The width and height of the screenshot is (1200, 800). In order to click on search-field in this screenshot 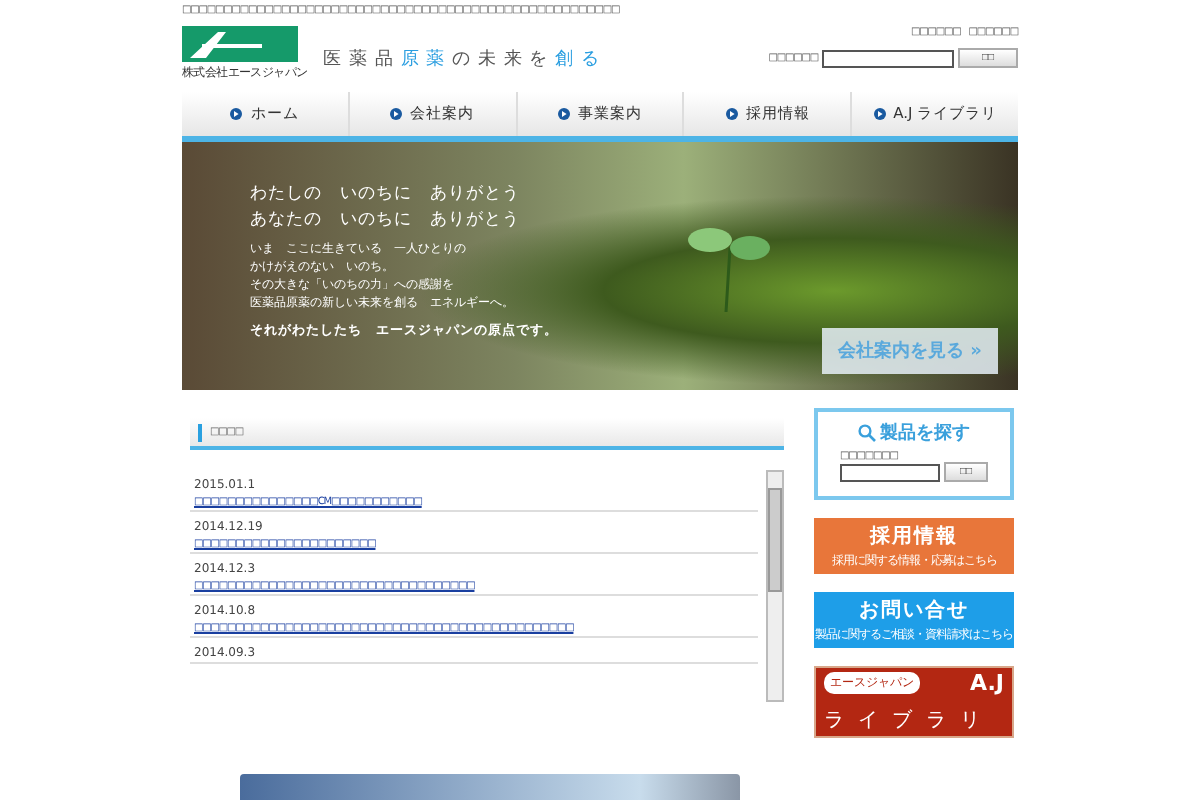, I will do `click(888, 58)`.